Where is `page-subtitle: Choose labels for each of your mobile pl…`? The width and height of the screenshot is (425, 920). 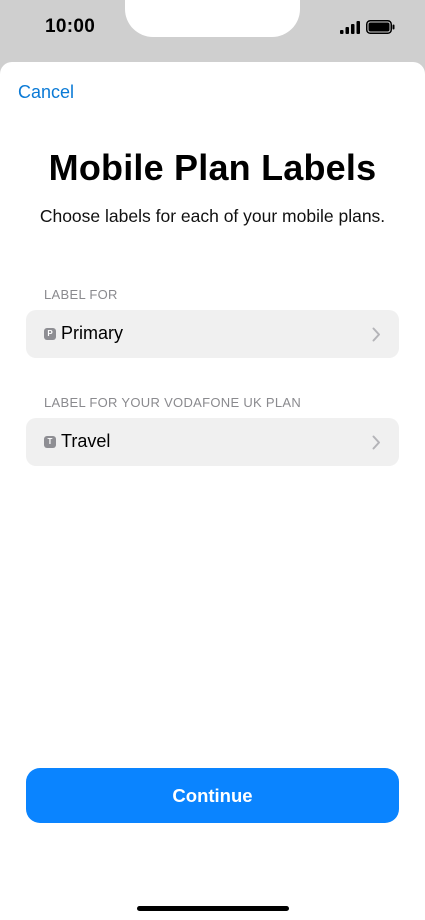
page-subtitle: Choose labels for each of your mobile pl… is located at coordinates (212, 216).